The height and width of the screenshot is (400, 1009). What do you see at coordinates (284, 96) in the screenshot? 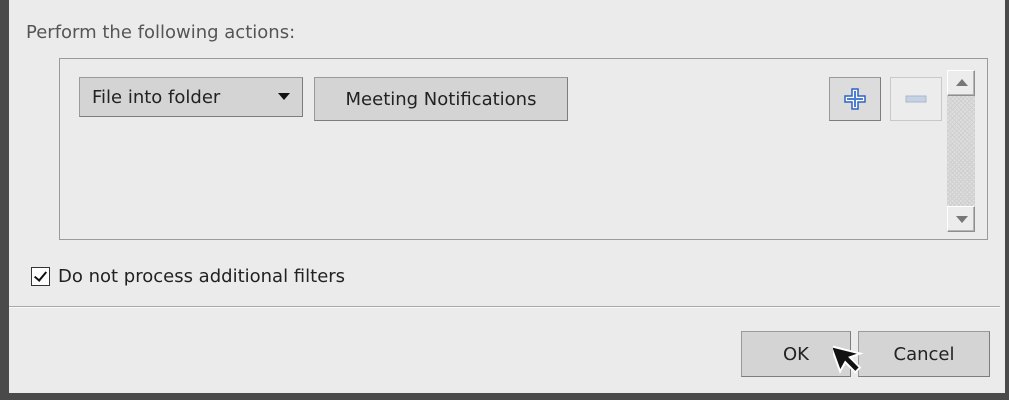
I see `chevron-down-icon` at bounding box center [284, 96].